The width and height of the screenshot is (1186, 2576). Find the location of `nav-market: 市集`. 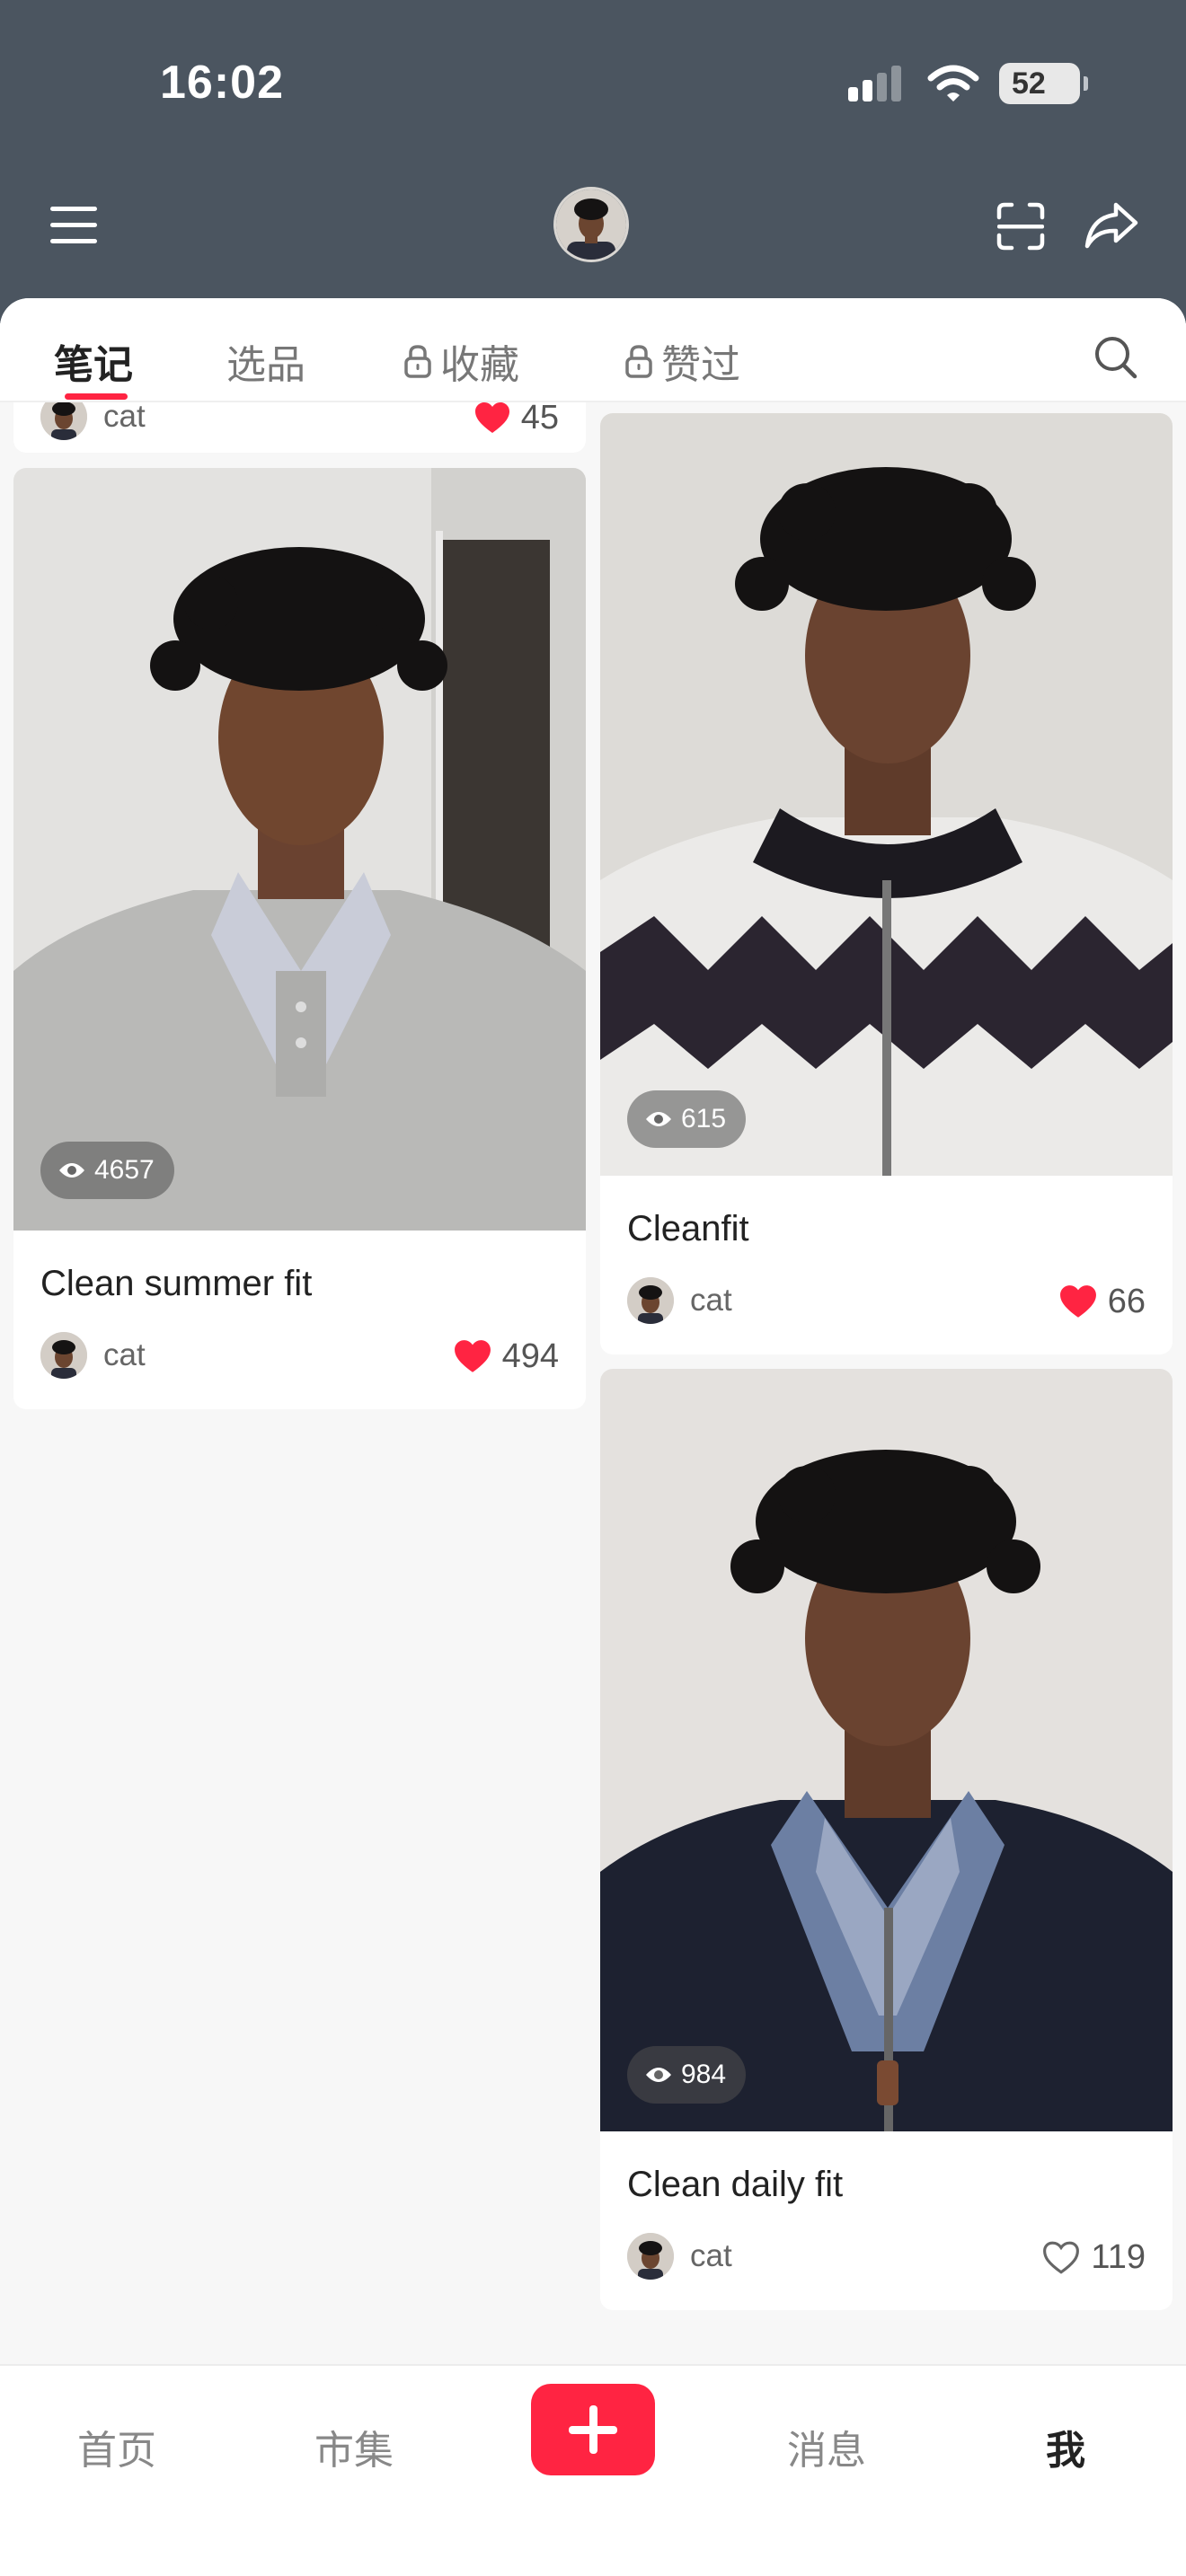

nav-market: 市集 is located at coordinates (354, 2446).